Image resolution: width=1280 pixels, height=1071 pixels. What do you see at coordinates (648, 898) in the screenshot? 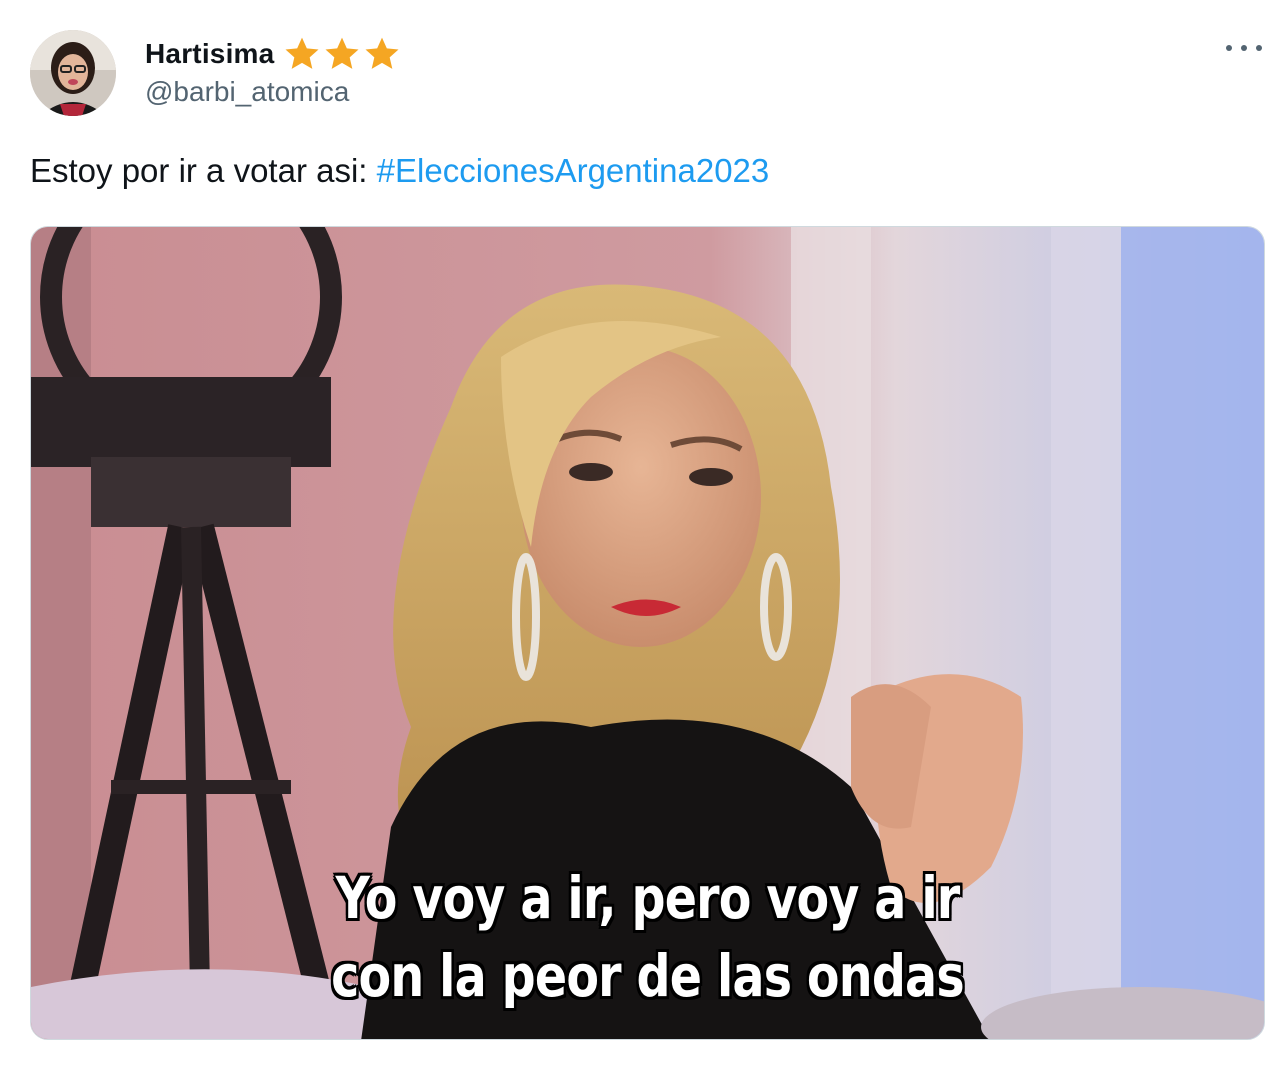
I see `caption-line-1: Yo voy a ir, pero voy a ir` at bounding box center [648, 898].